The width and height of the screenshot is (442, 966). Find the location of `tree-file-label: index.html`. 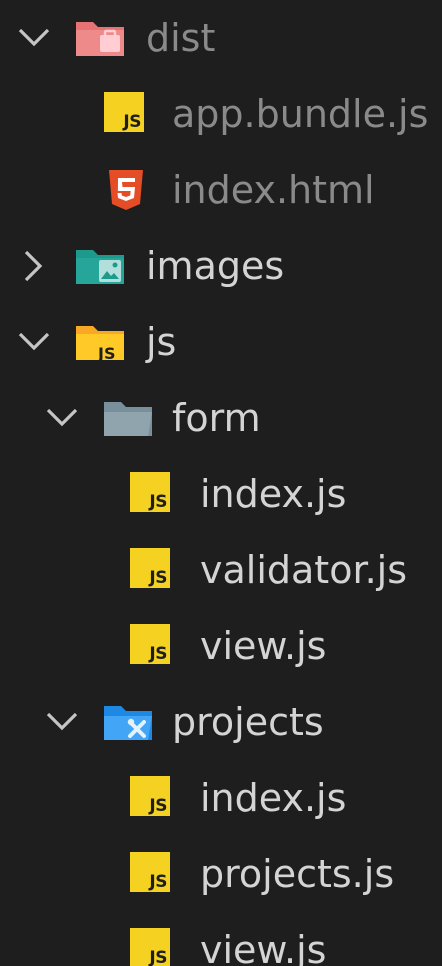

tree-file-label: index.html is located at coordinates (273, 190).